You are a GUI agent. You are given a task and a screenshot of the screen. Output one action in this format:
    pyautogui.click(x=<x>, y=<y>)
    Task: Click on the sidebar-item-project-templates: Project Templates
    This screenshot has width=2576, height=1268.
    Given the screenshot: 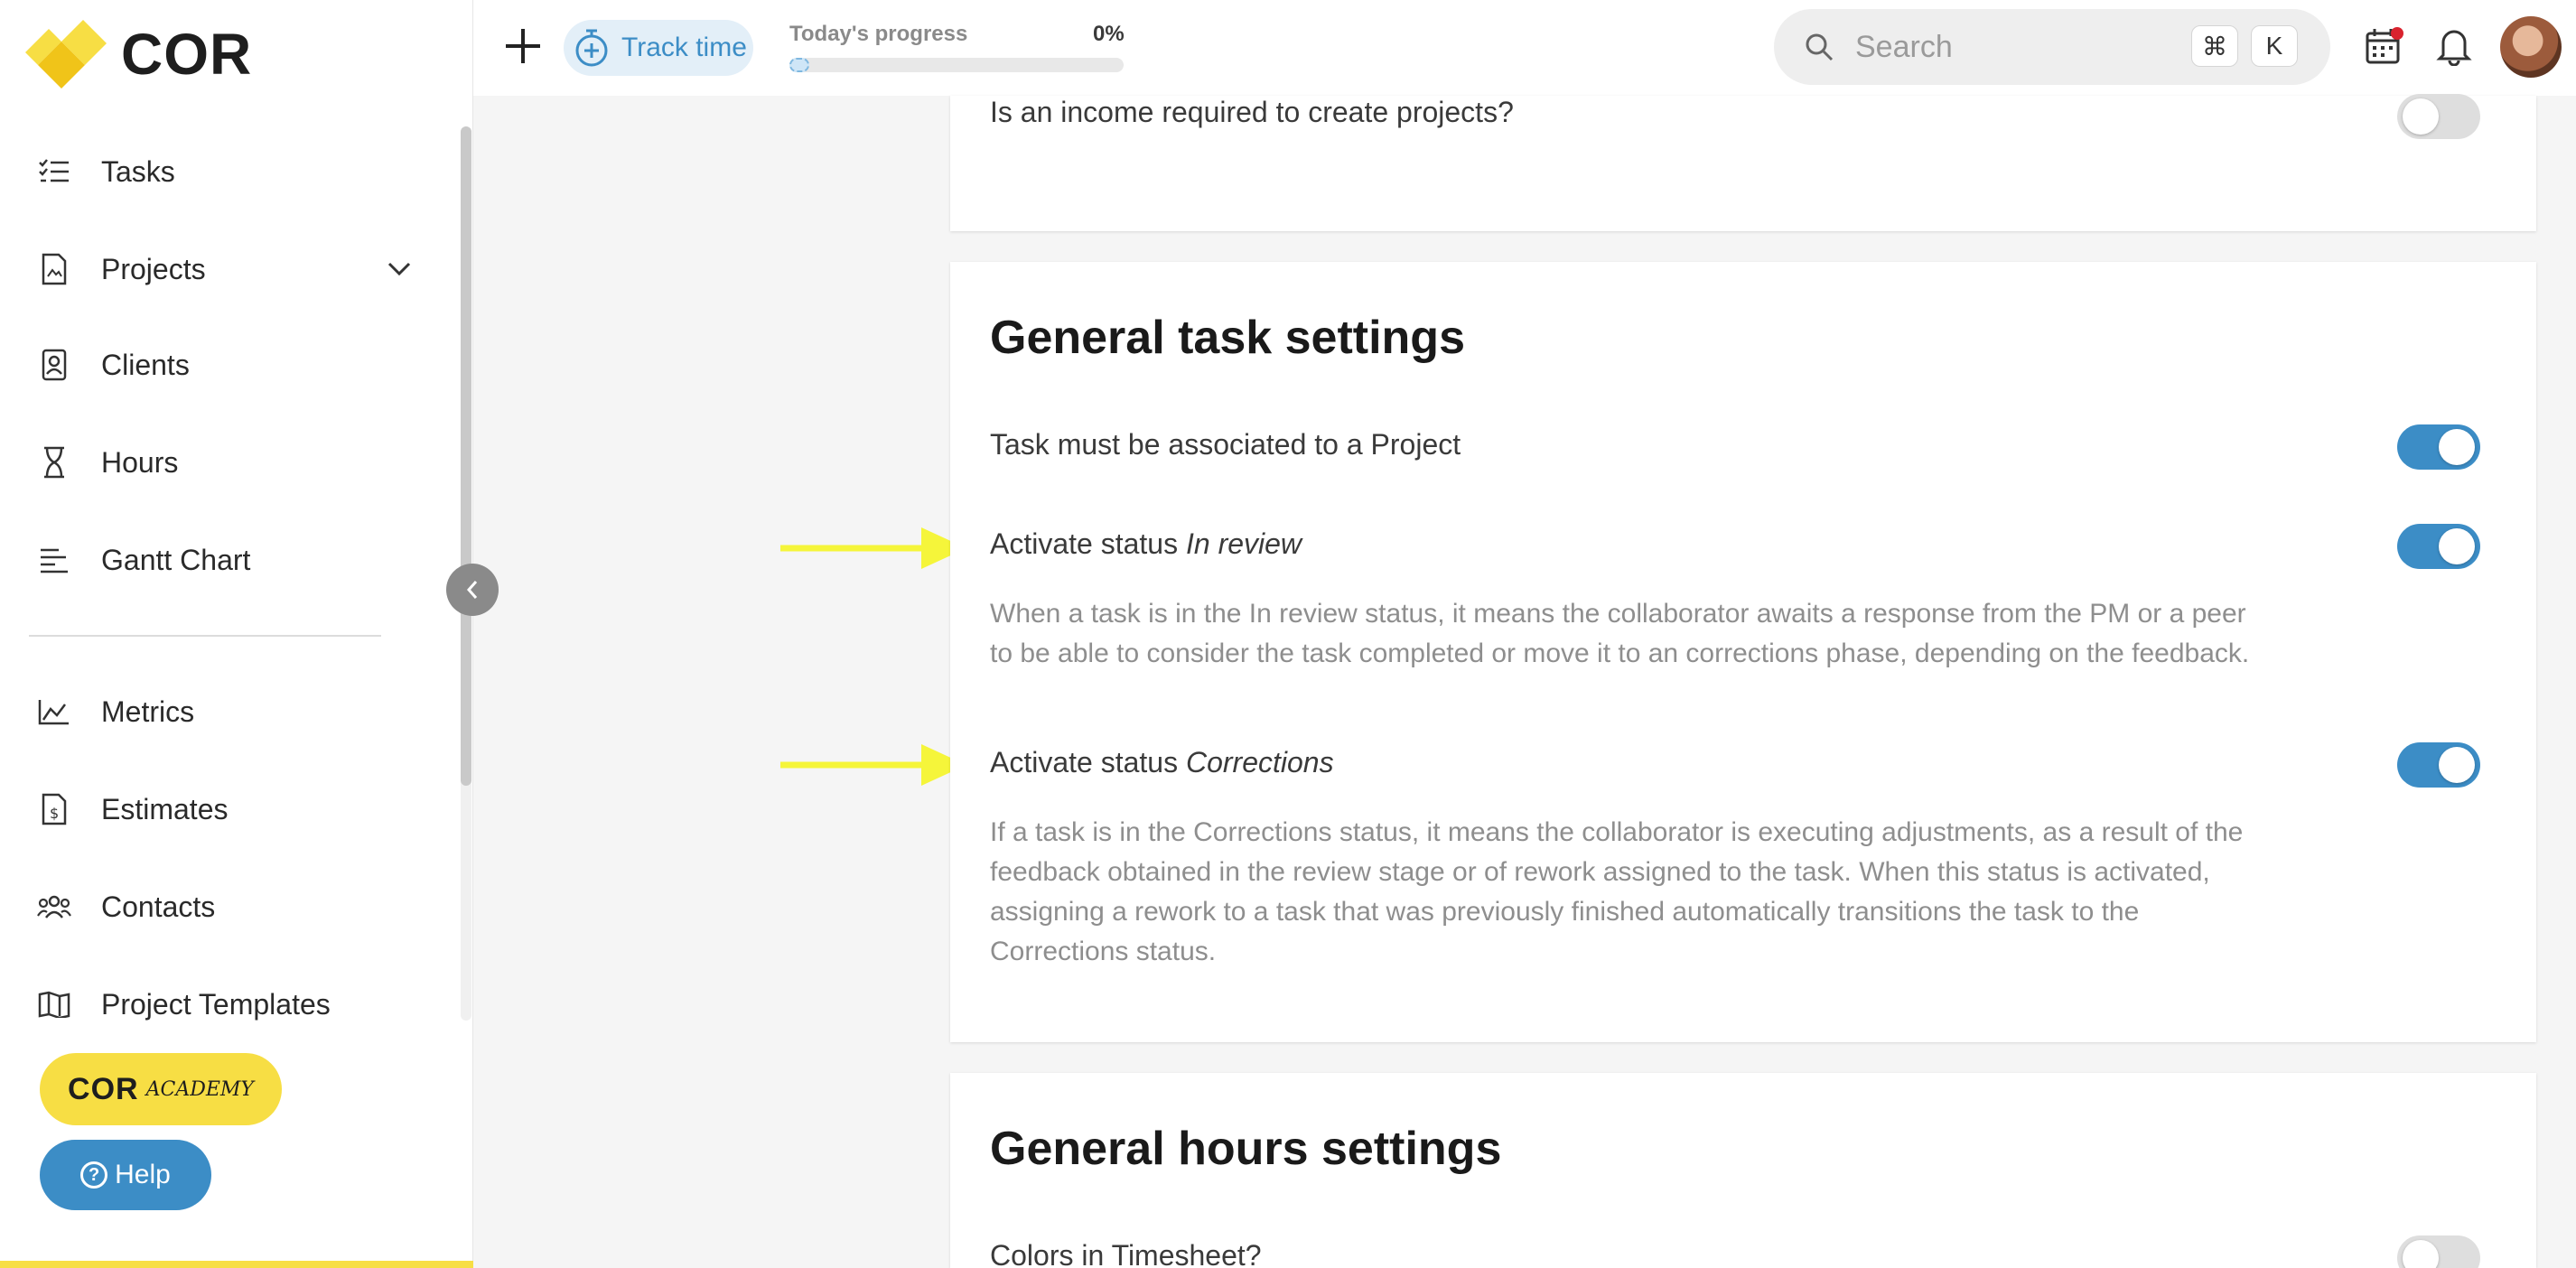 What is the action you would take?
    pyautogui.click(x=225, y=1004)
    